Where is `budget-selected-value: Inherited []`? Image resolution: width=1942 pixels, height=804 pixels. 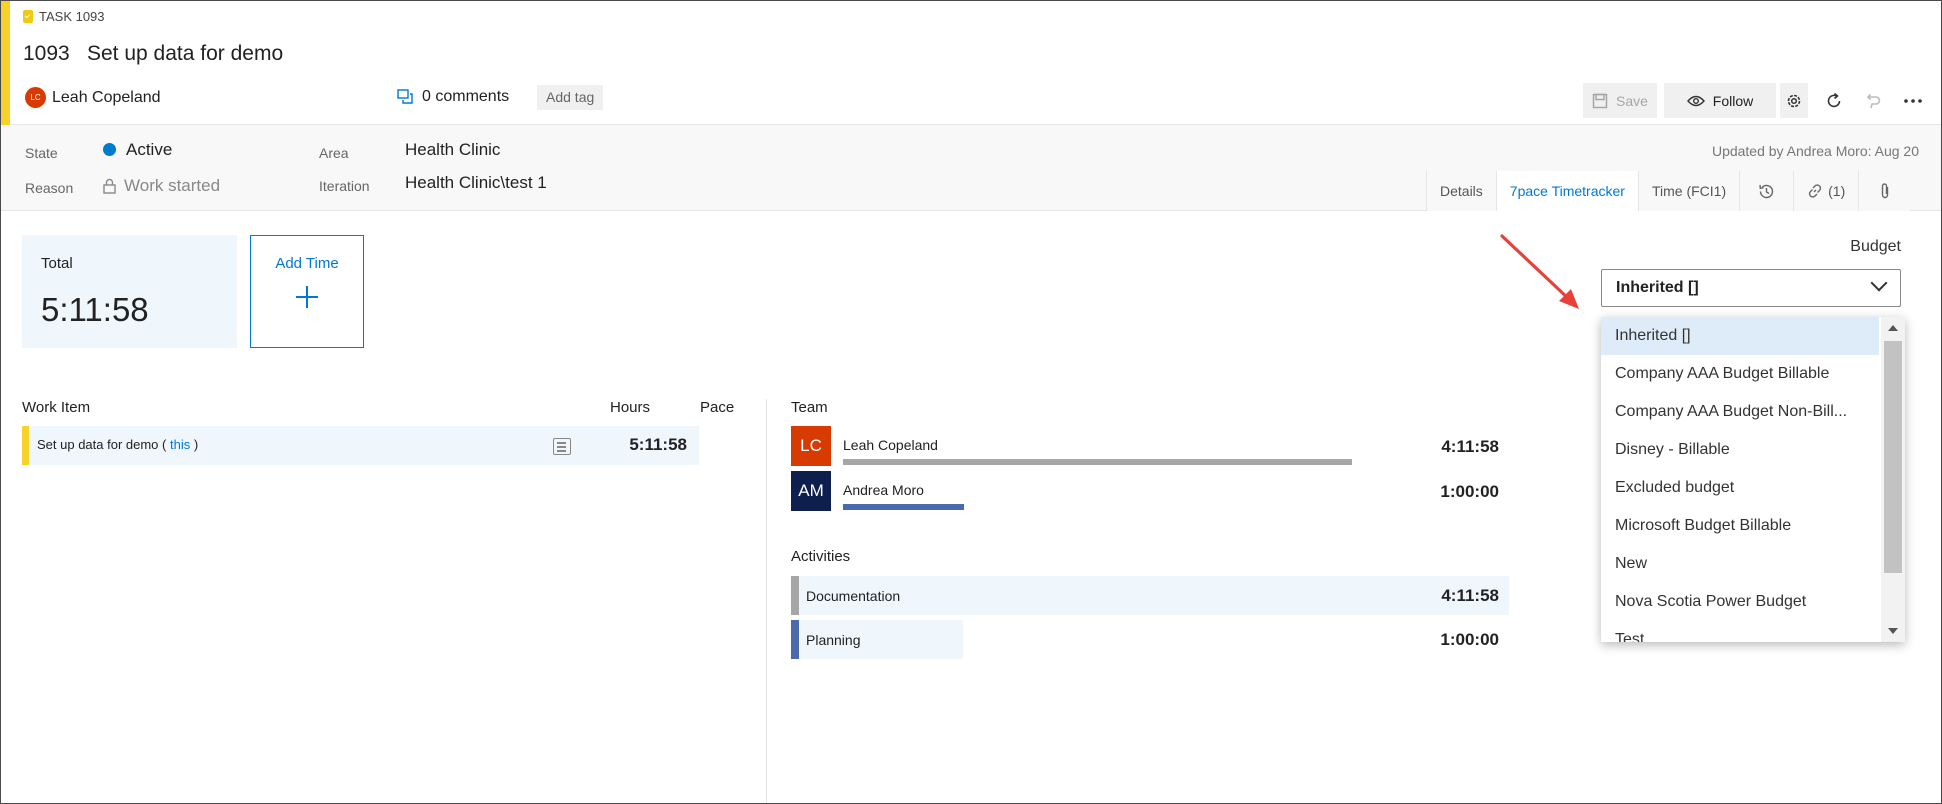 budget-selected-value: Inherited [] is located at coordinates (1657, 287).